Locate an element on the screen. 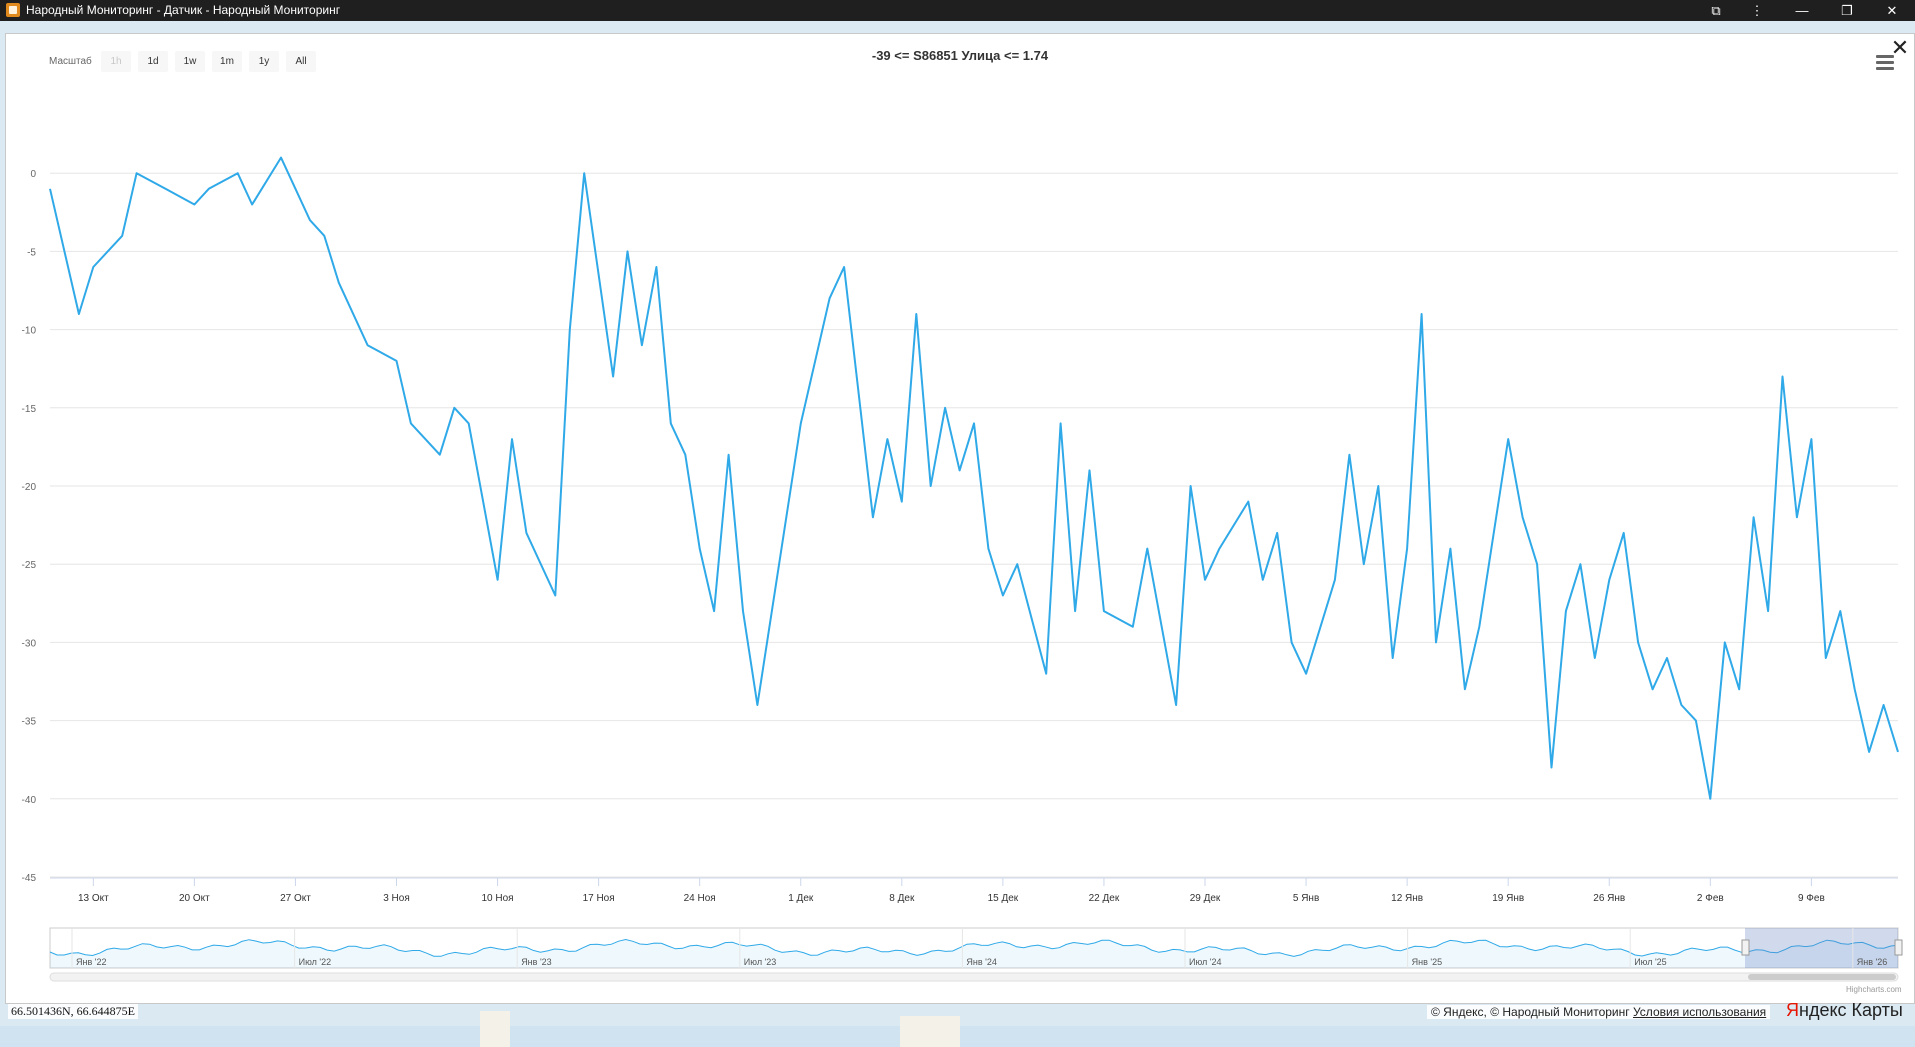 Image resolution: width=1915 pixels, height=1047 pixels. close-window-button: ✕ is located at coordinates (1892, 10).